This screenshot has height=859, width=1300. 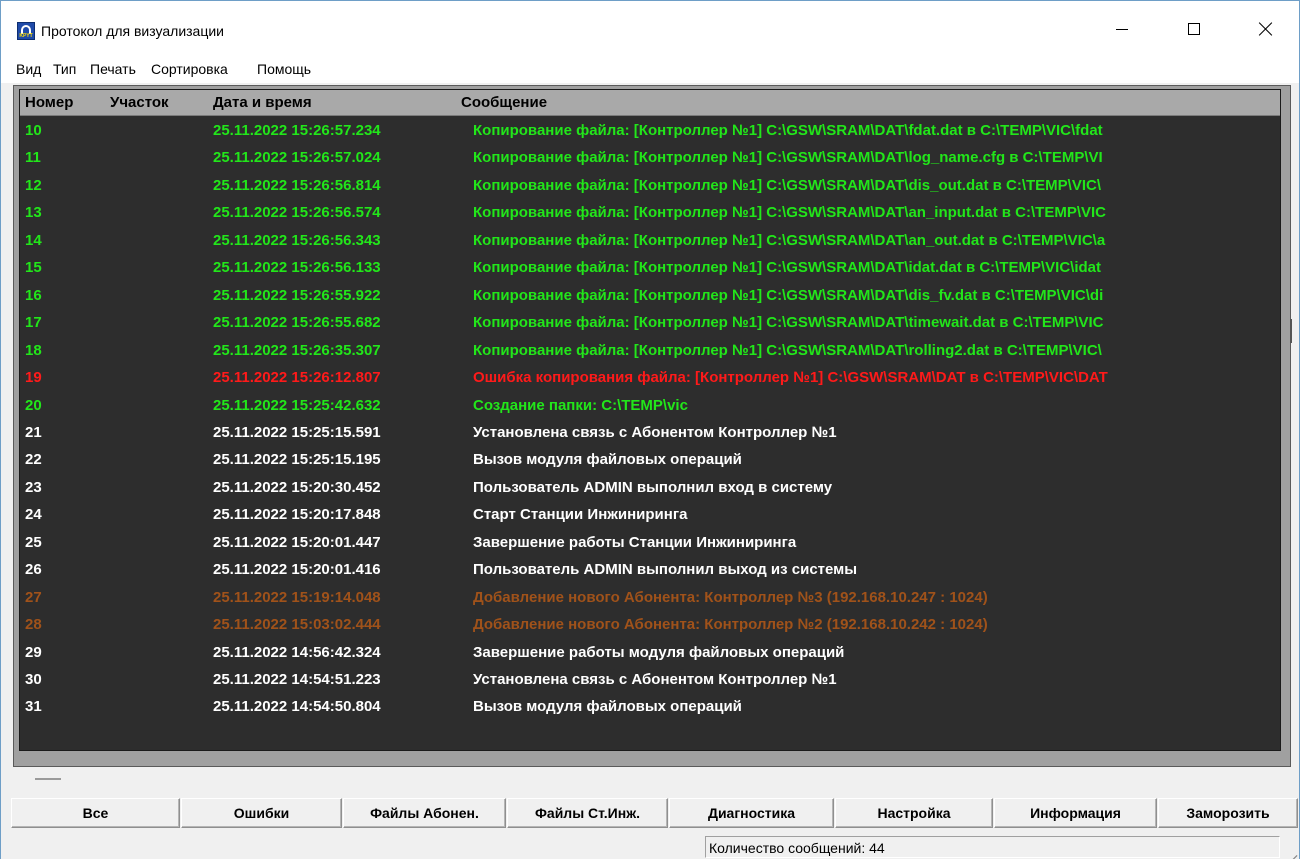 What do you see at coordinates (26, 31) in the screenshot?
I see `kpyt-logo-icon: KPYT` at bounding box center [26, 31].